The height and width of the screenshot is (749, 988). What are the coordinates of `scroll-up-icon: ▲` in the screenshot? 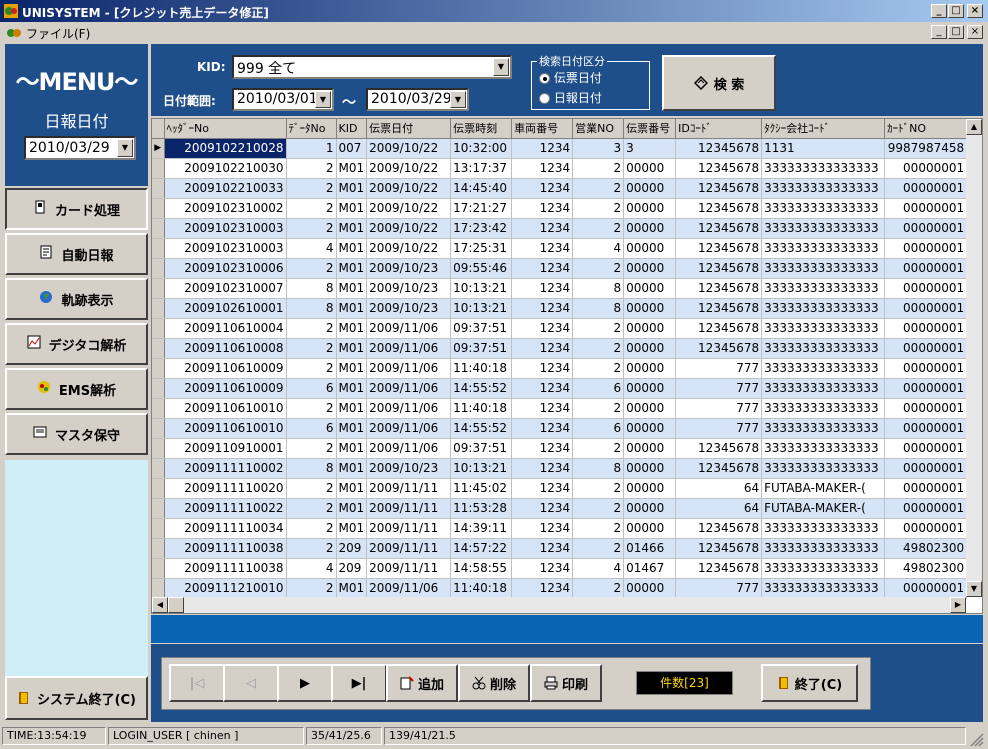 It's located at (974, 127).